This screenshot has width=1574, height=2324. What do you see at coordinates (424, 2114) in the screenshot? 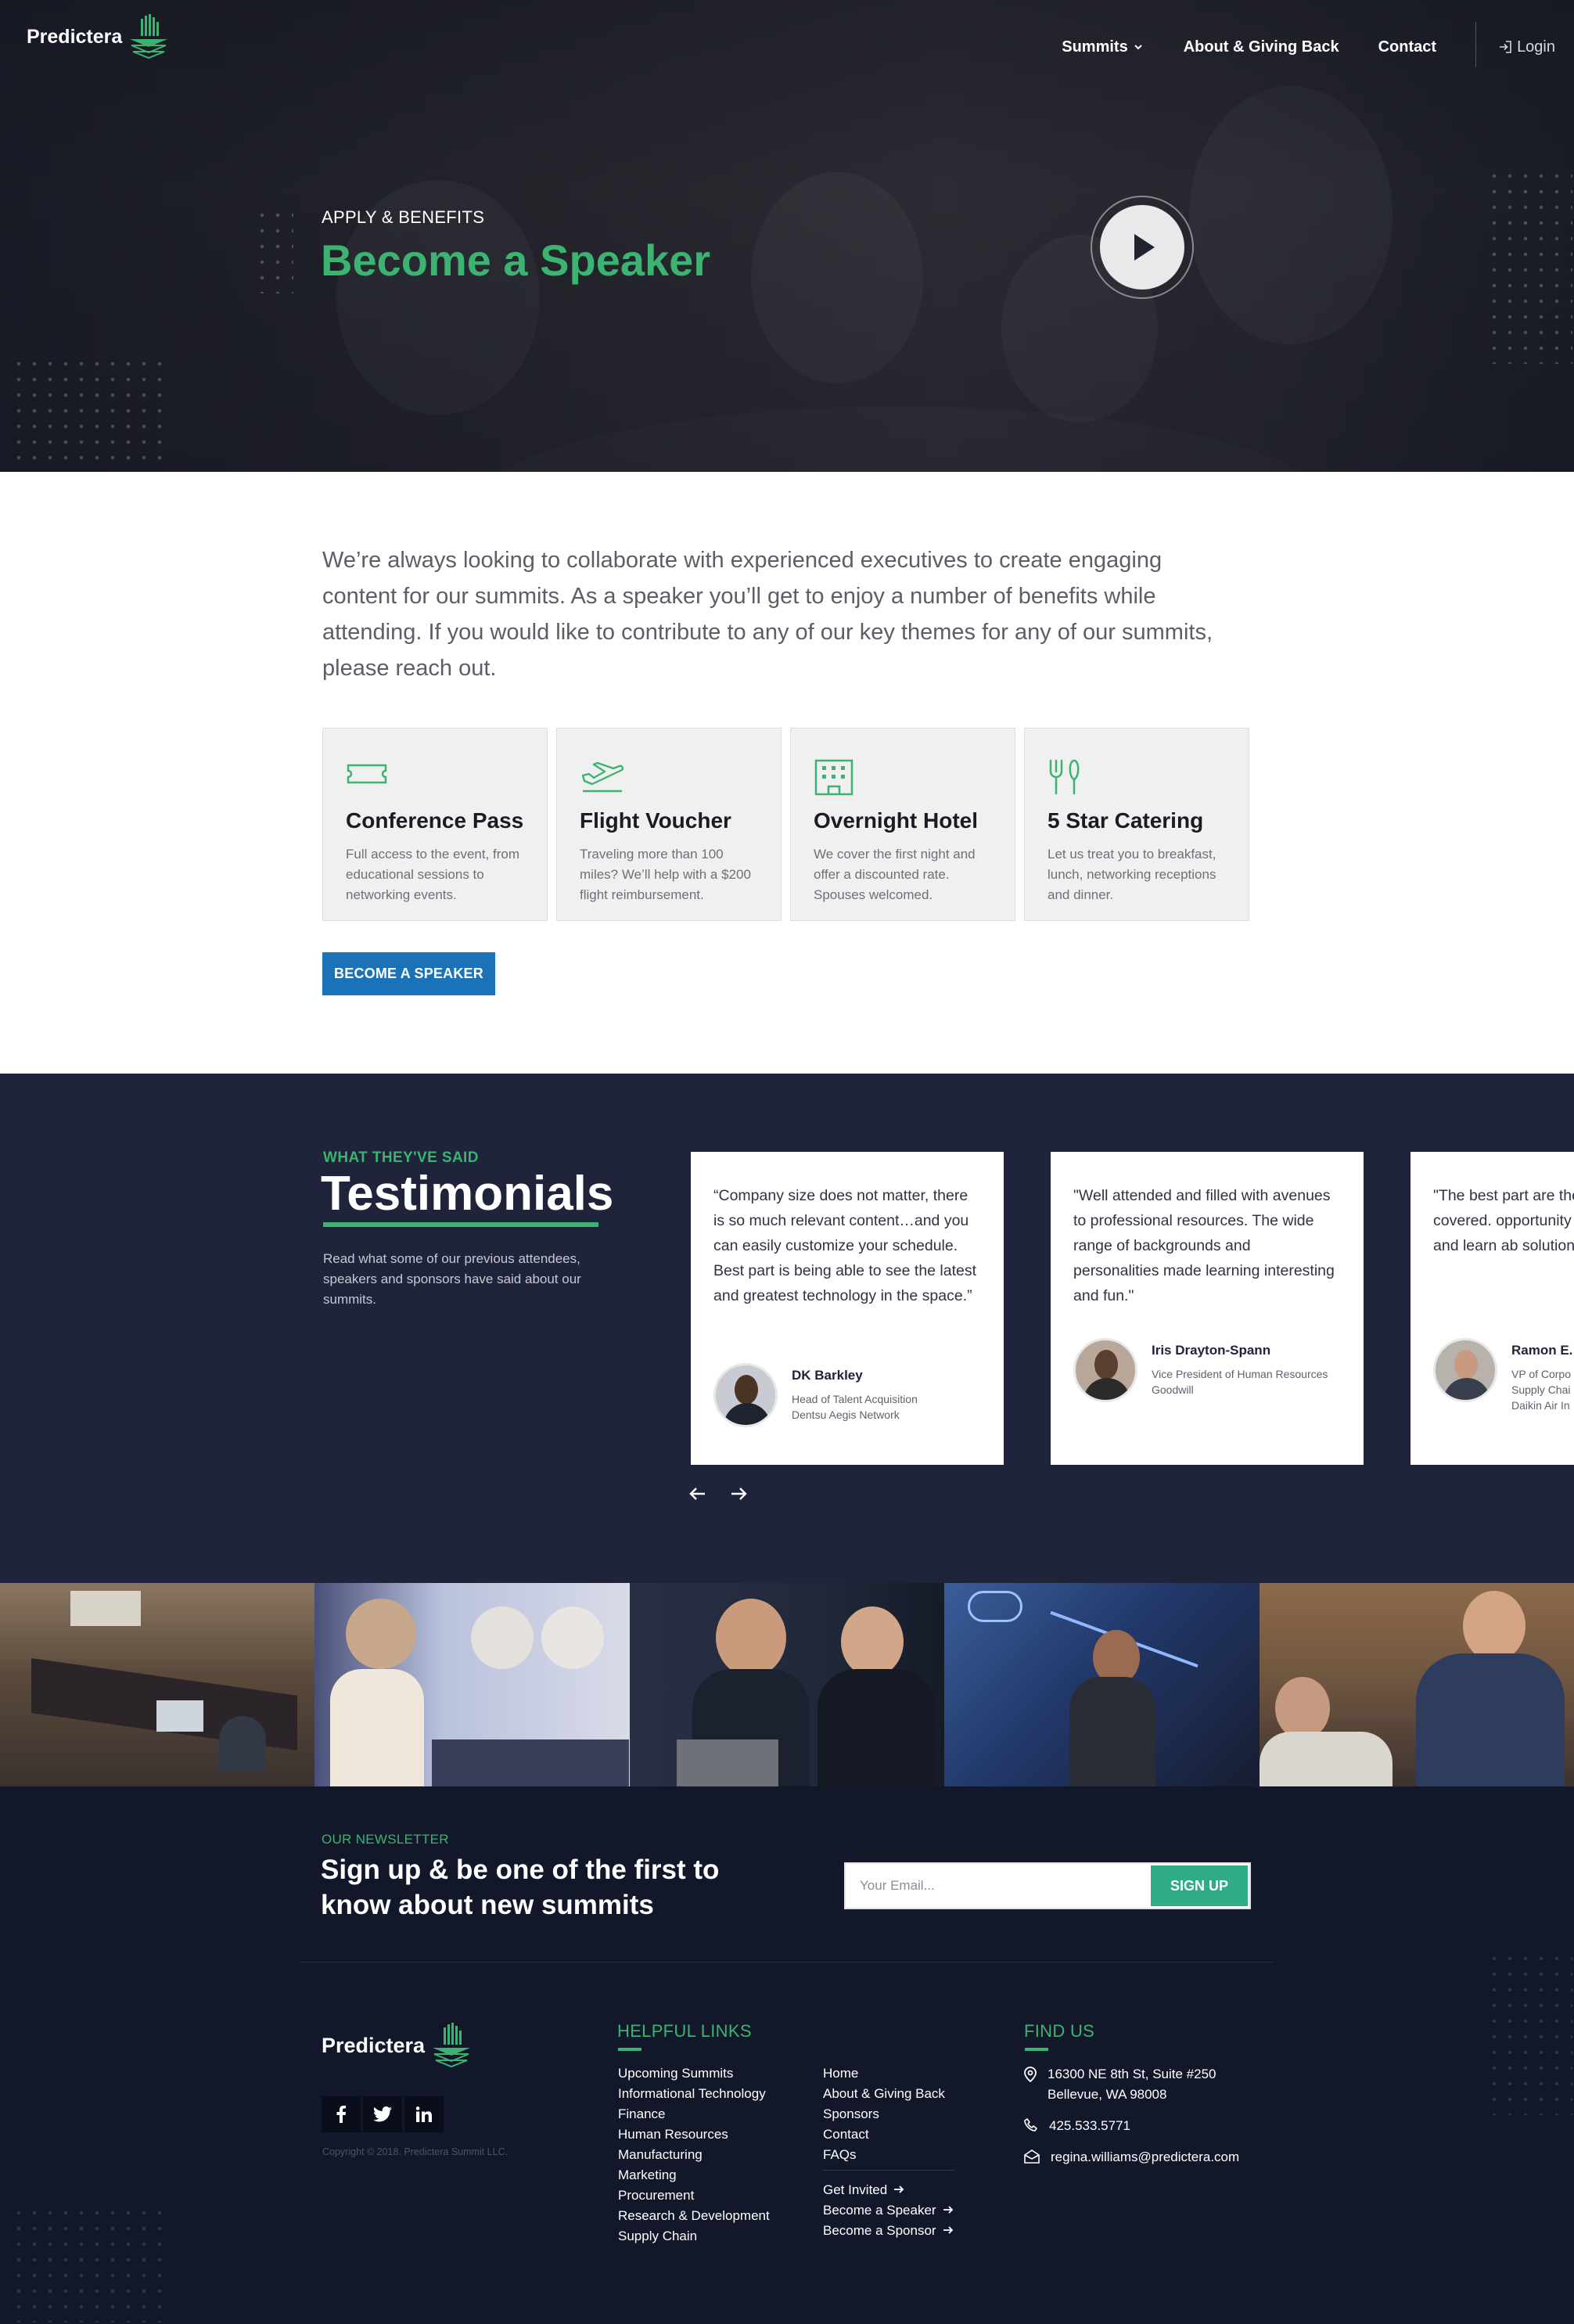
I see `linkedin-icon` at bounding box center [424, 2114].